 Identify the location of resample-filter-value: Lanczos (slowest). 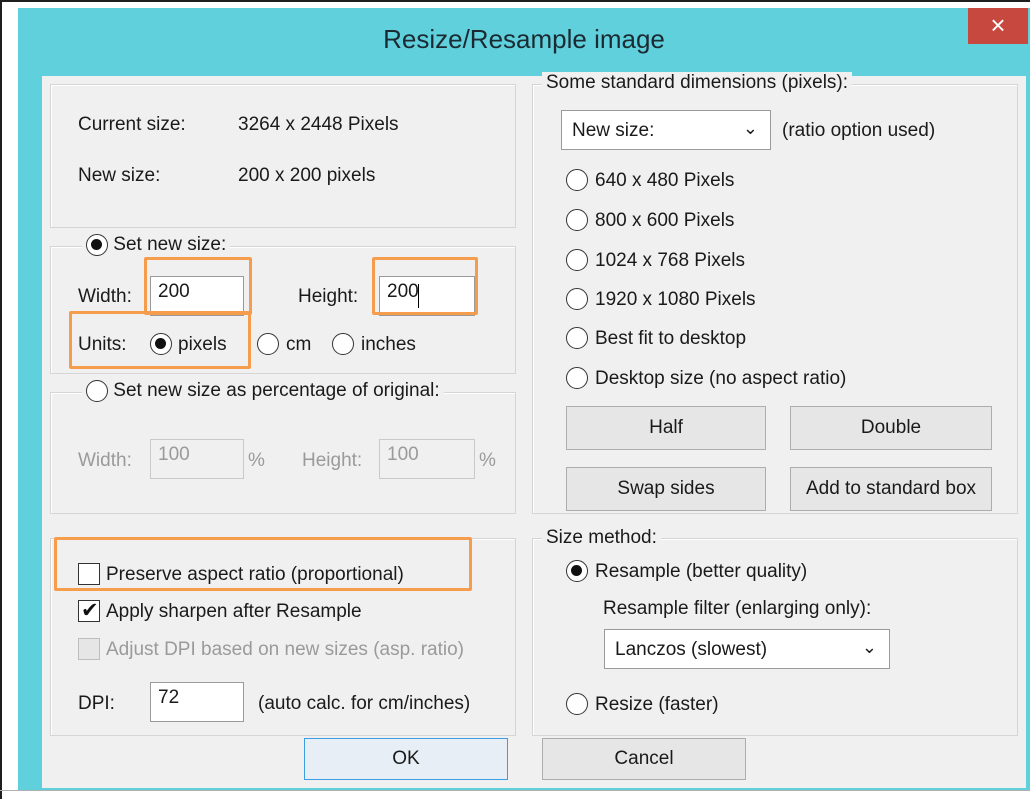
(691, 649).